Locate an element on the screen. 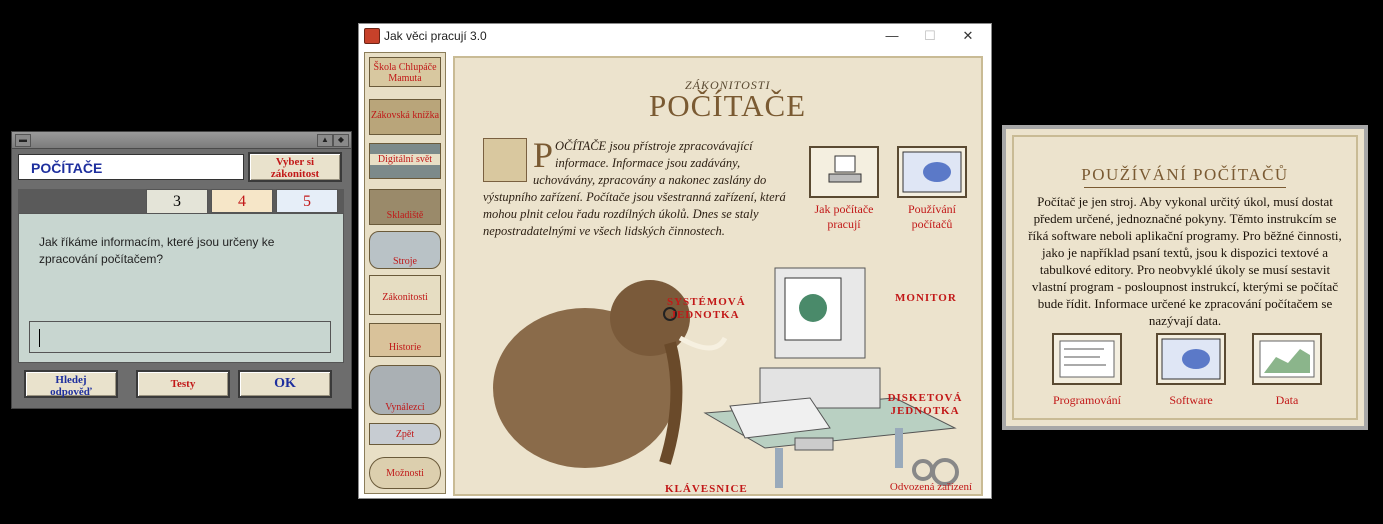  quiz-titlebar: ▬ ▲ ◆ is located at coordinates (181, 140).